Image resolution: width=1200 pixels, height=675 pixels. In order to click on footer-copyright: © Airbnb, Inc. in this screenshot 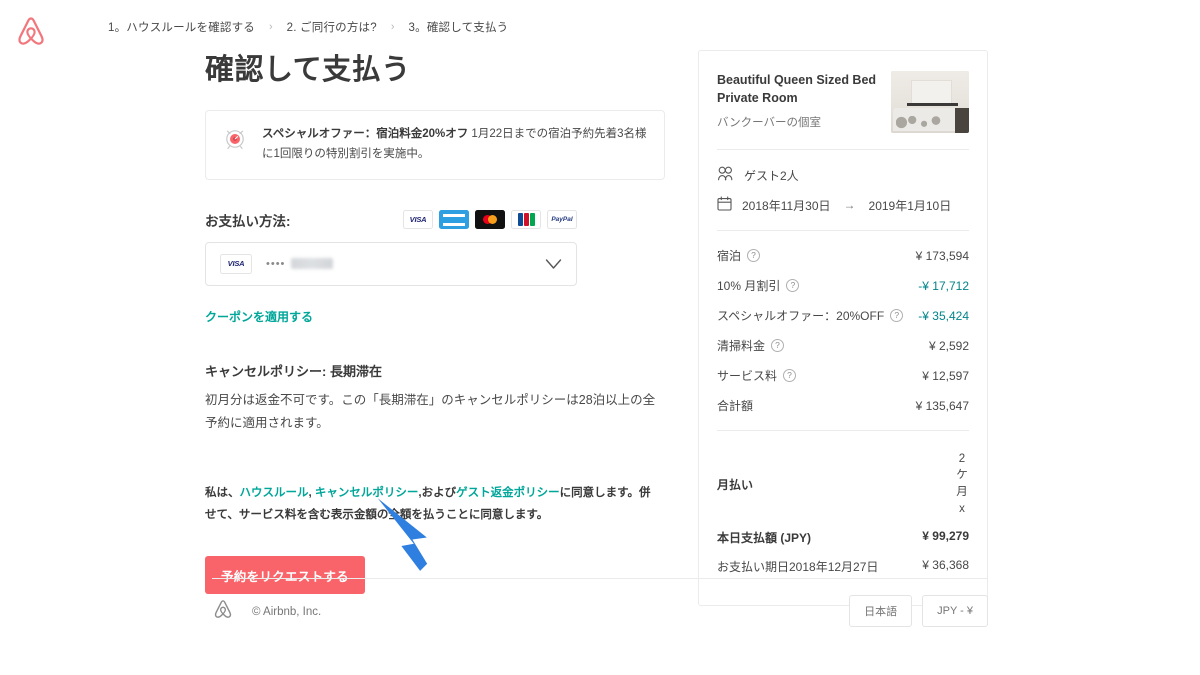, I will do `click(287, 611)`.